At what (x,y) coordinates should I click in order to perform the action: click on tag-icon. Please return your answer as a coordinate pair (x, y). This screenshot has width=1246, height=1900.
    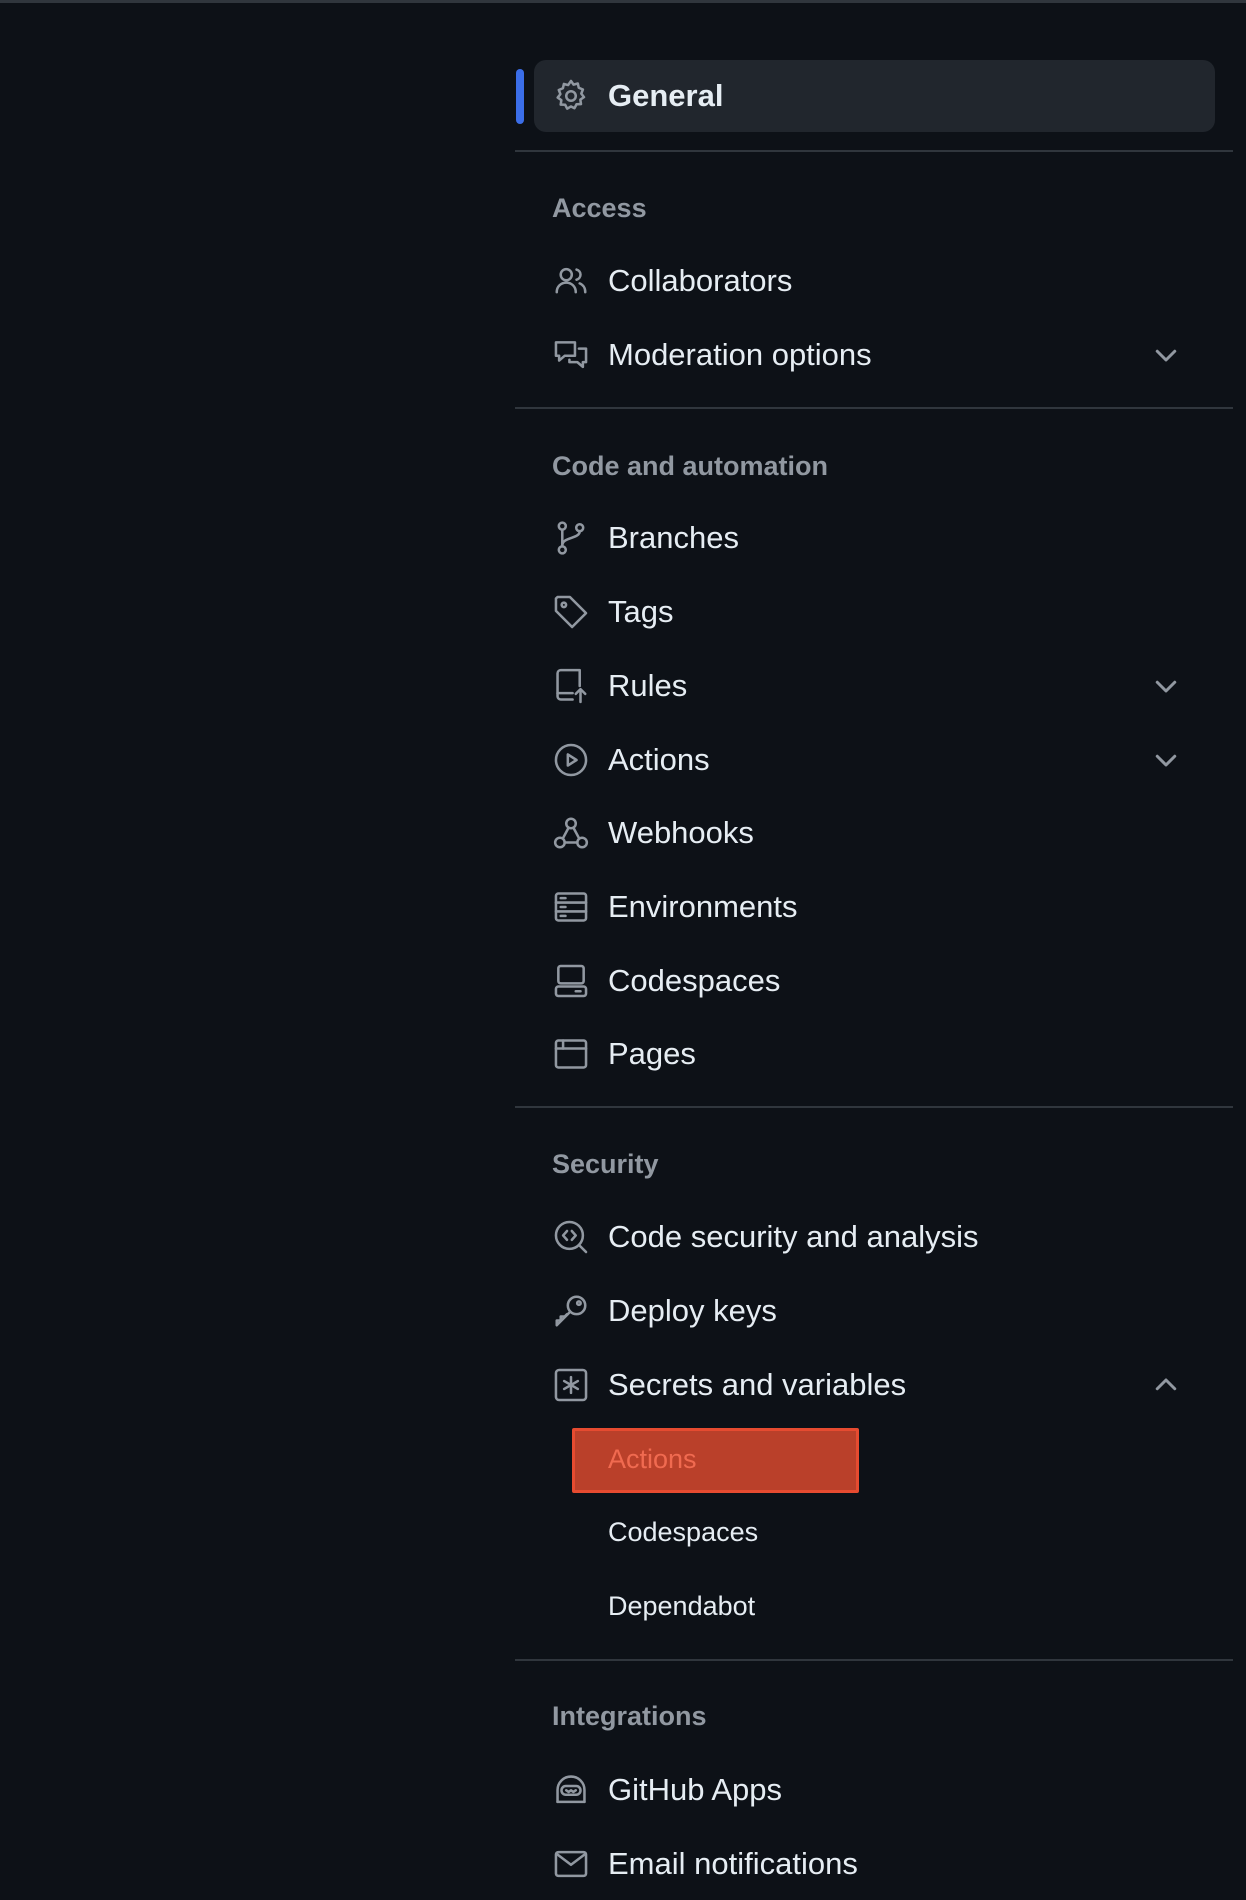
    Looking at the image, I should click on (571, 612).